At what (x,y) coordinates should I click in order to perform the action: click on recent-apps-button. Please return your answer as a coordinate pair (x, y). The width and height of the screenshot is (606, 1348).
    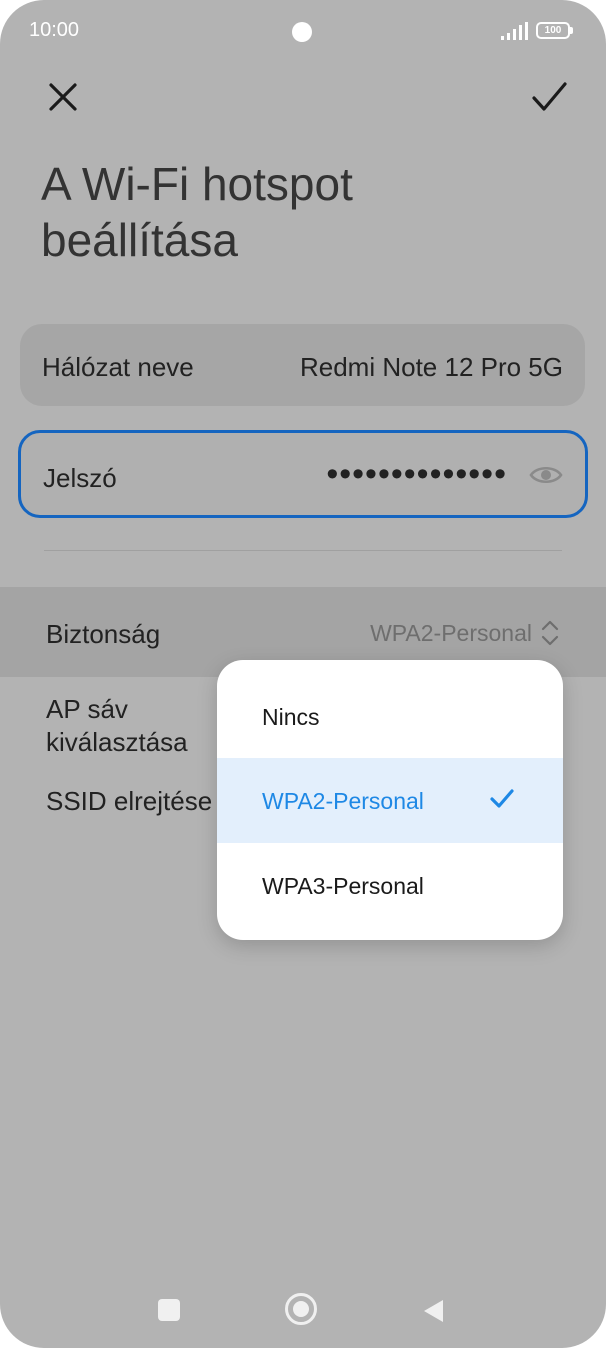
    Looking at the image, I should click on (169, 1310).